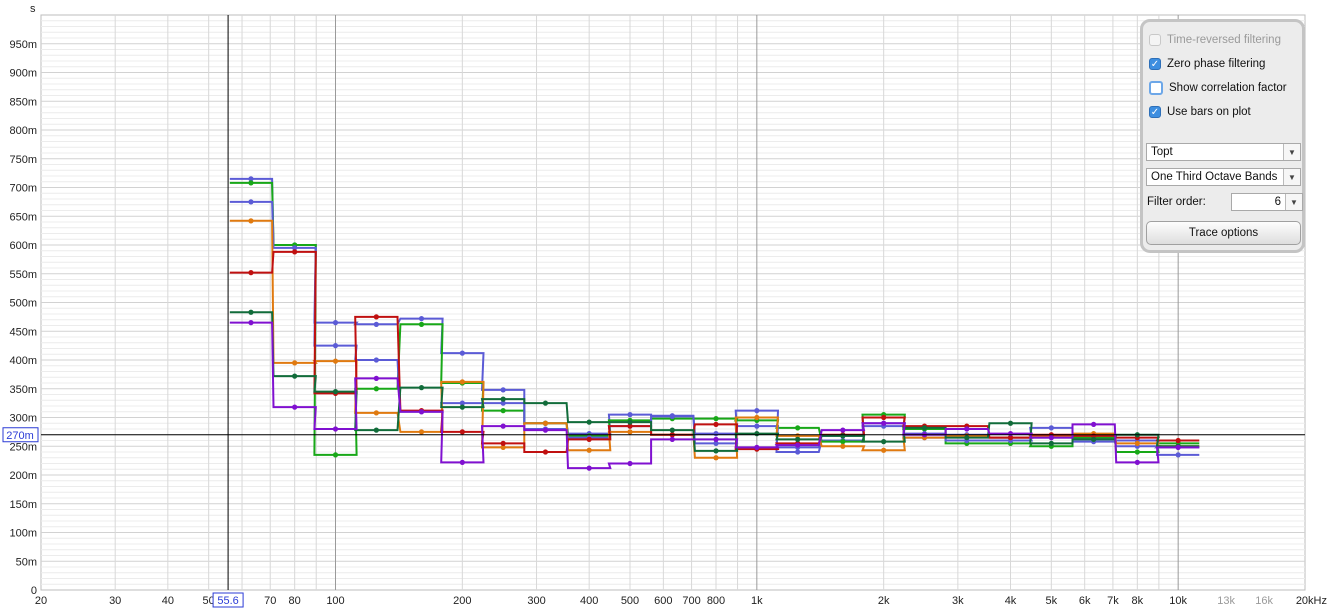 The height and width of the screenshot is (611, 1333). Describe the element at coordinates (23, 390) in the screenshot. I see `y-tick-label: 350m` at that location.